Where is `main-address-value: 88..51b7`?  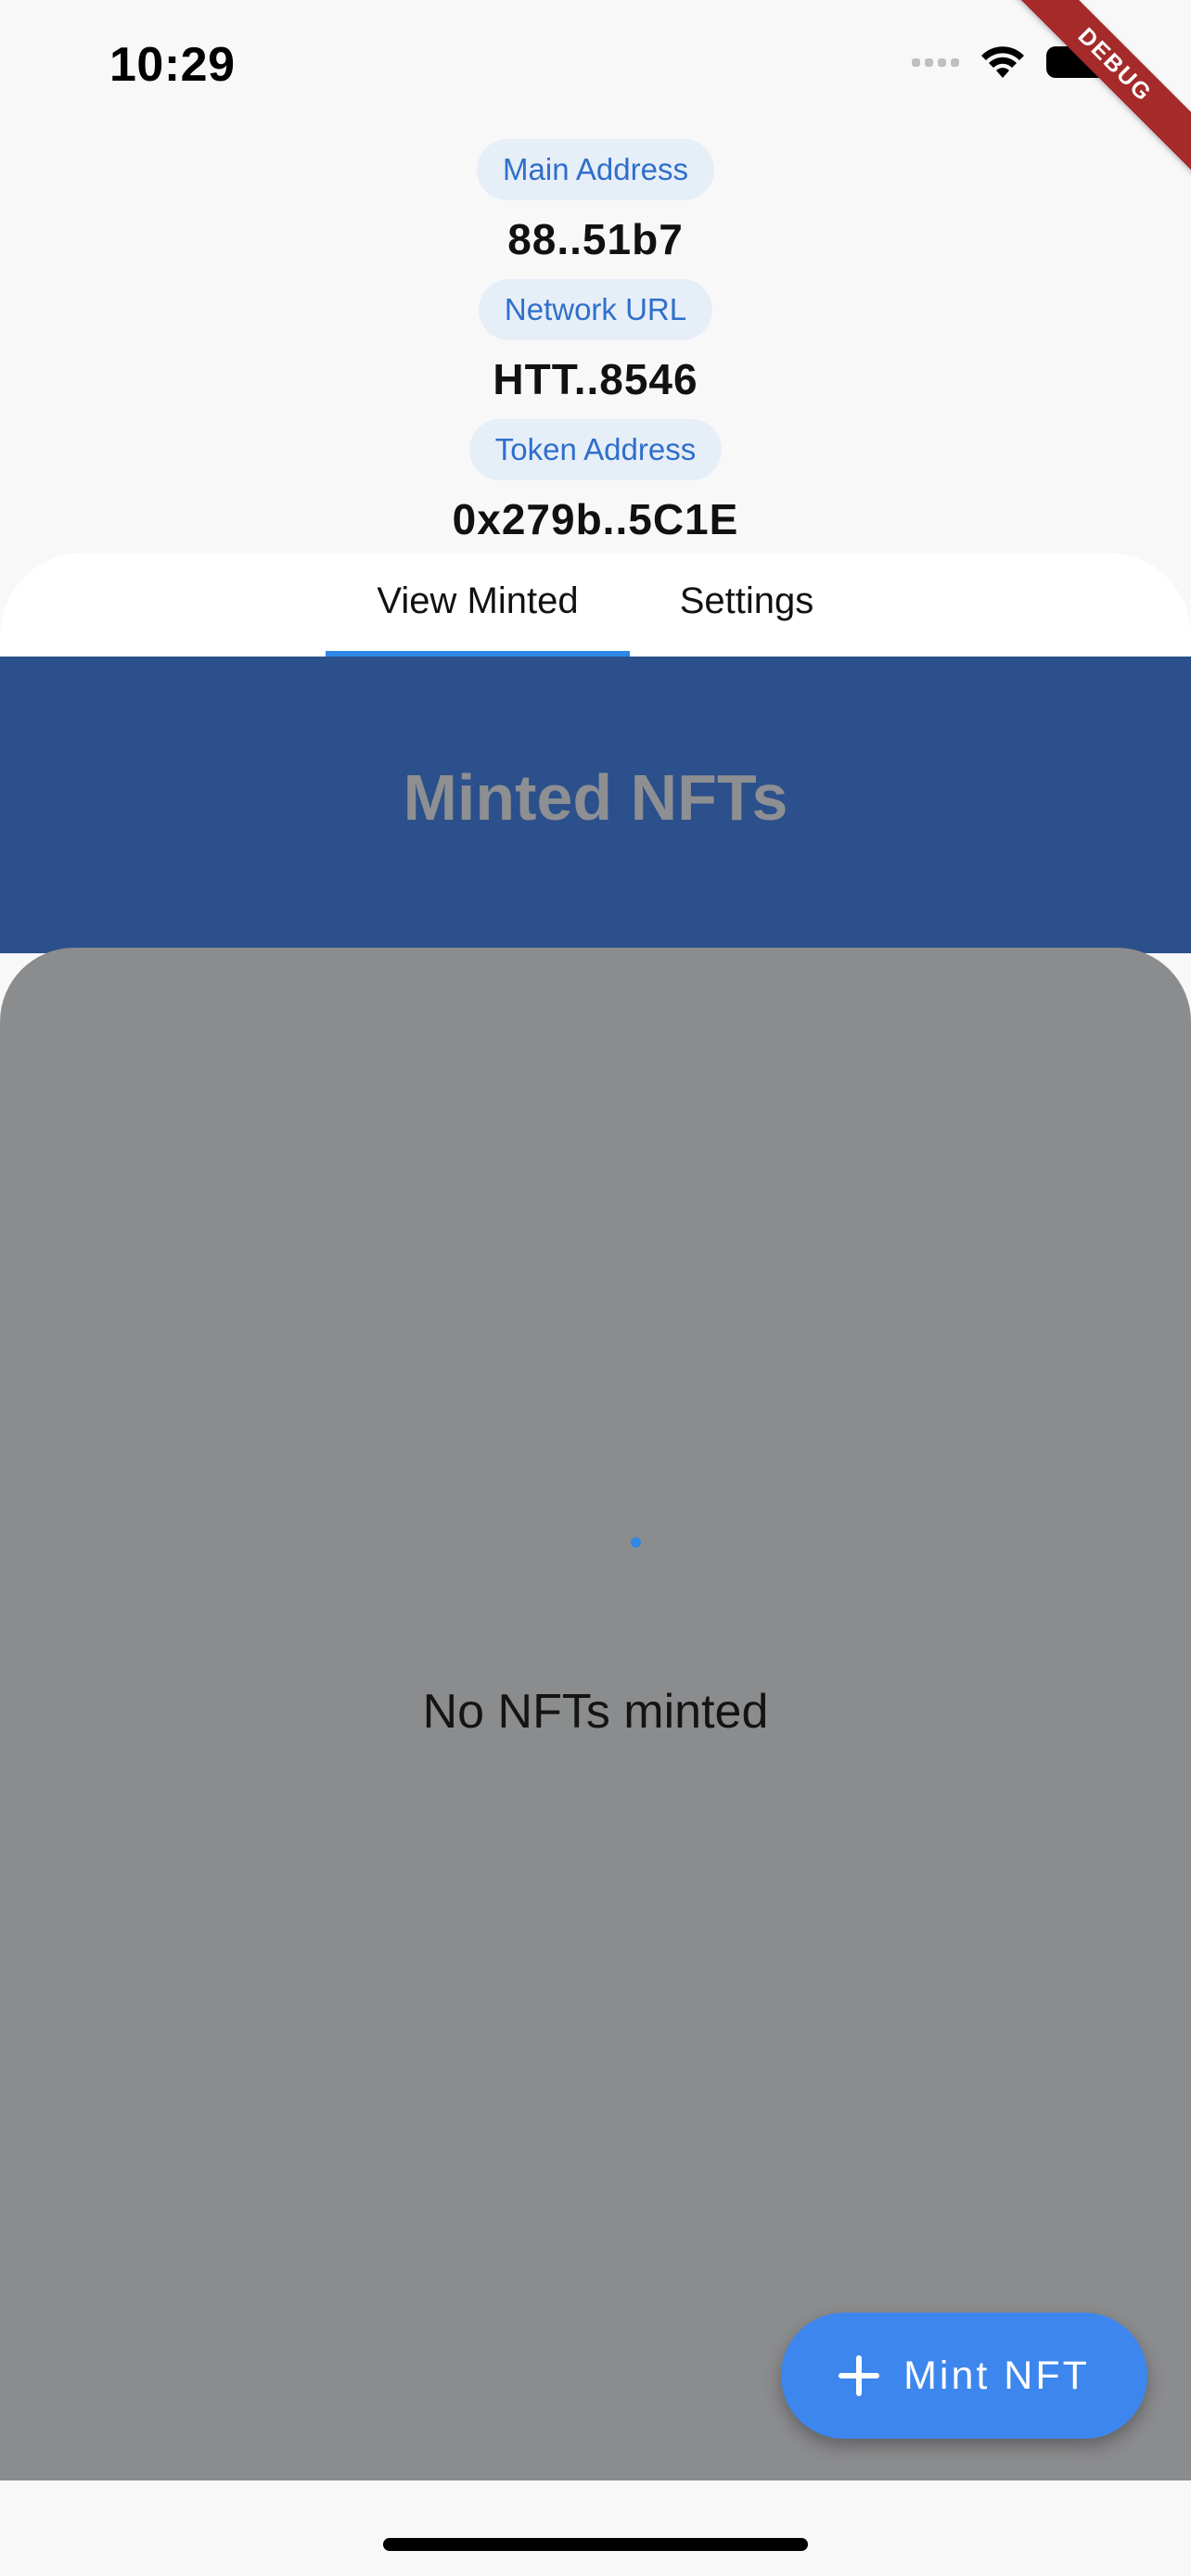
main-address-value: 88..51b7 is located at coordinates (595, 239).